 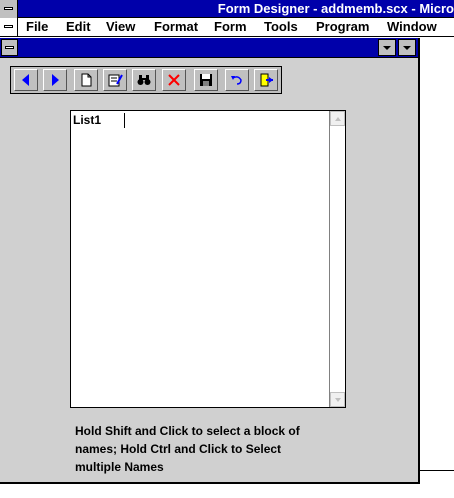 What do you see at coordinates (176, 26) in the screenshot?
I see `menu-format: Format` at bounding box center [176, 26].